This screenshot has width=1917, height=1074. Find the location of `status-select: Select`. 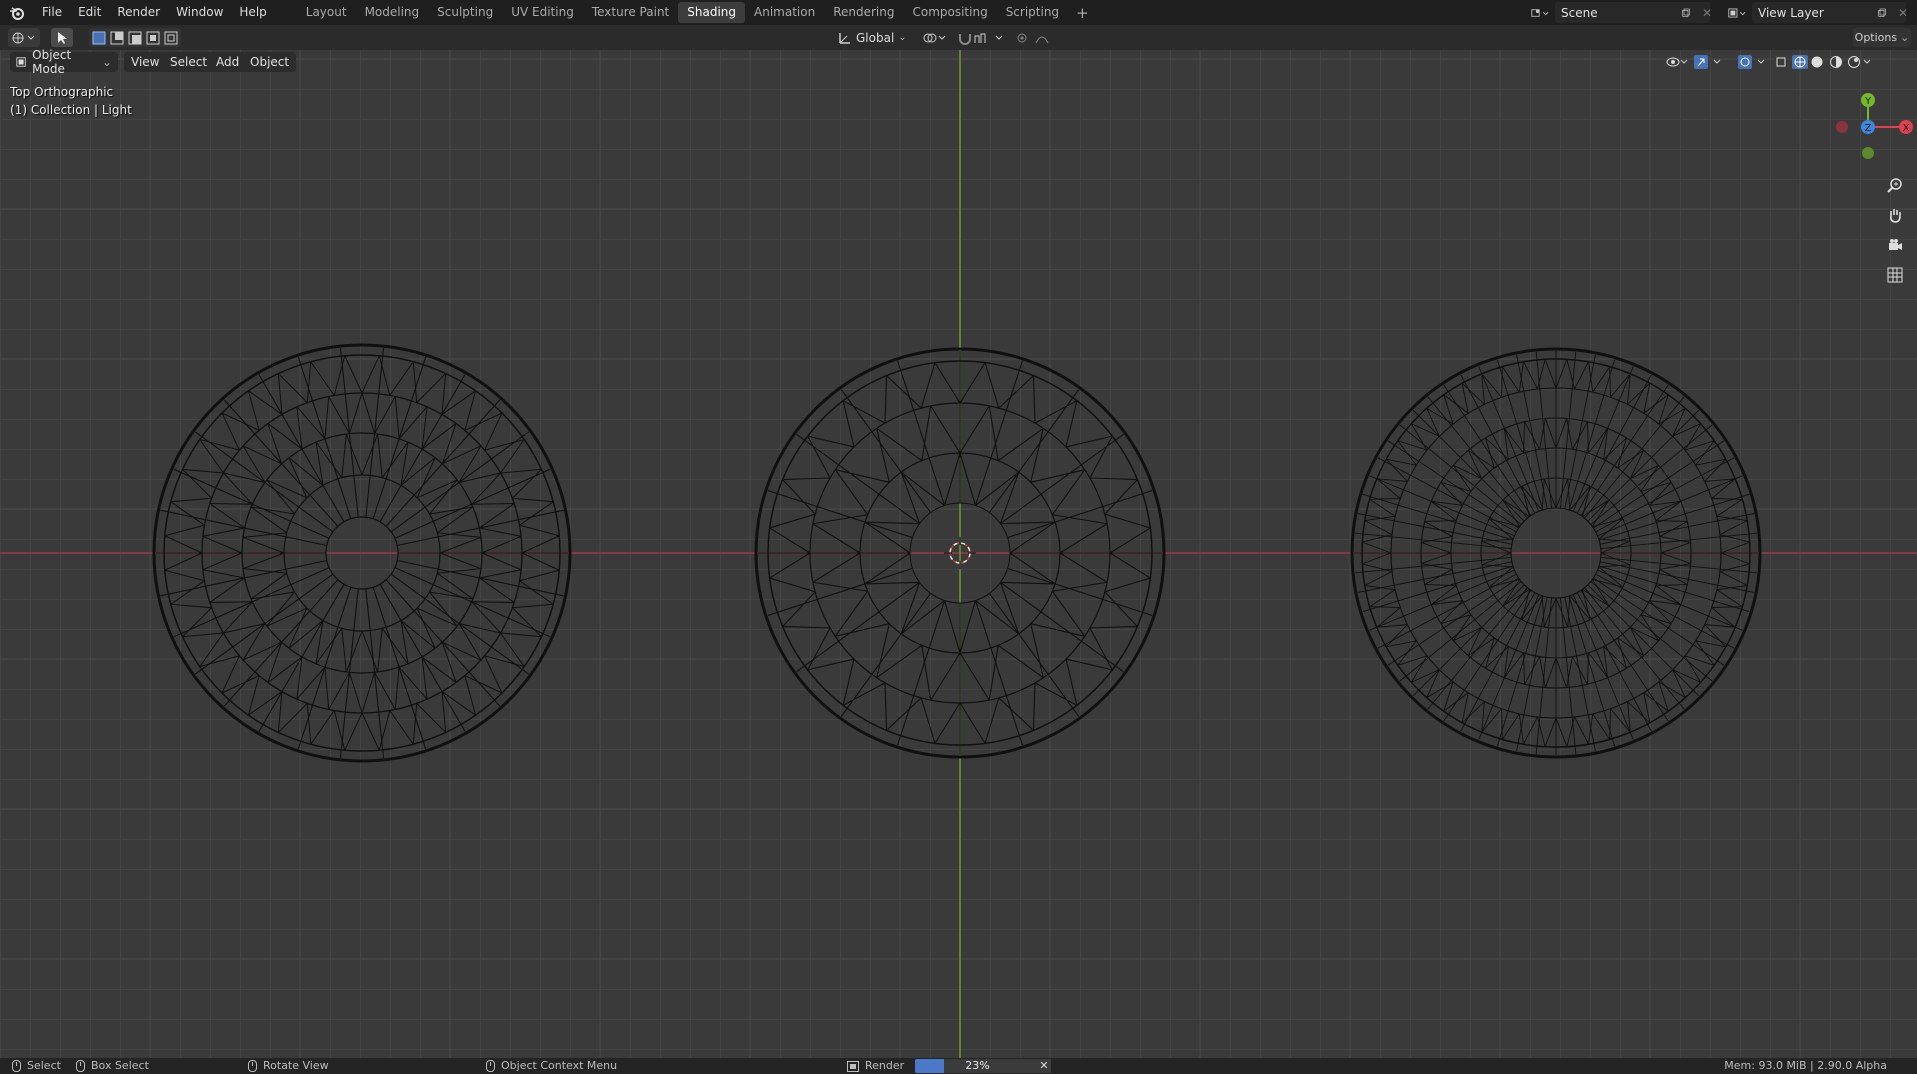

status-select: Select is located at coordinates (36, 1066).